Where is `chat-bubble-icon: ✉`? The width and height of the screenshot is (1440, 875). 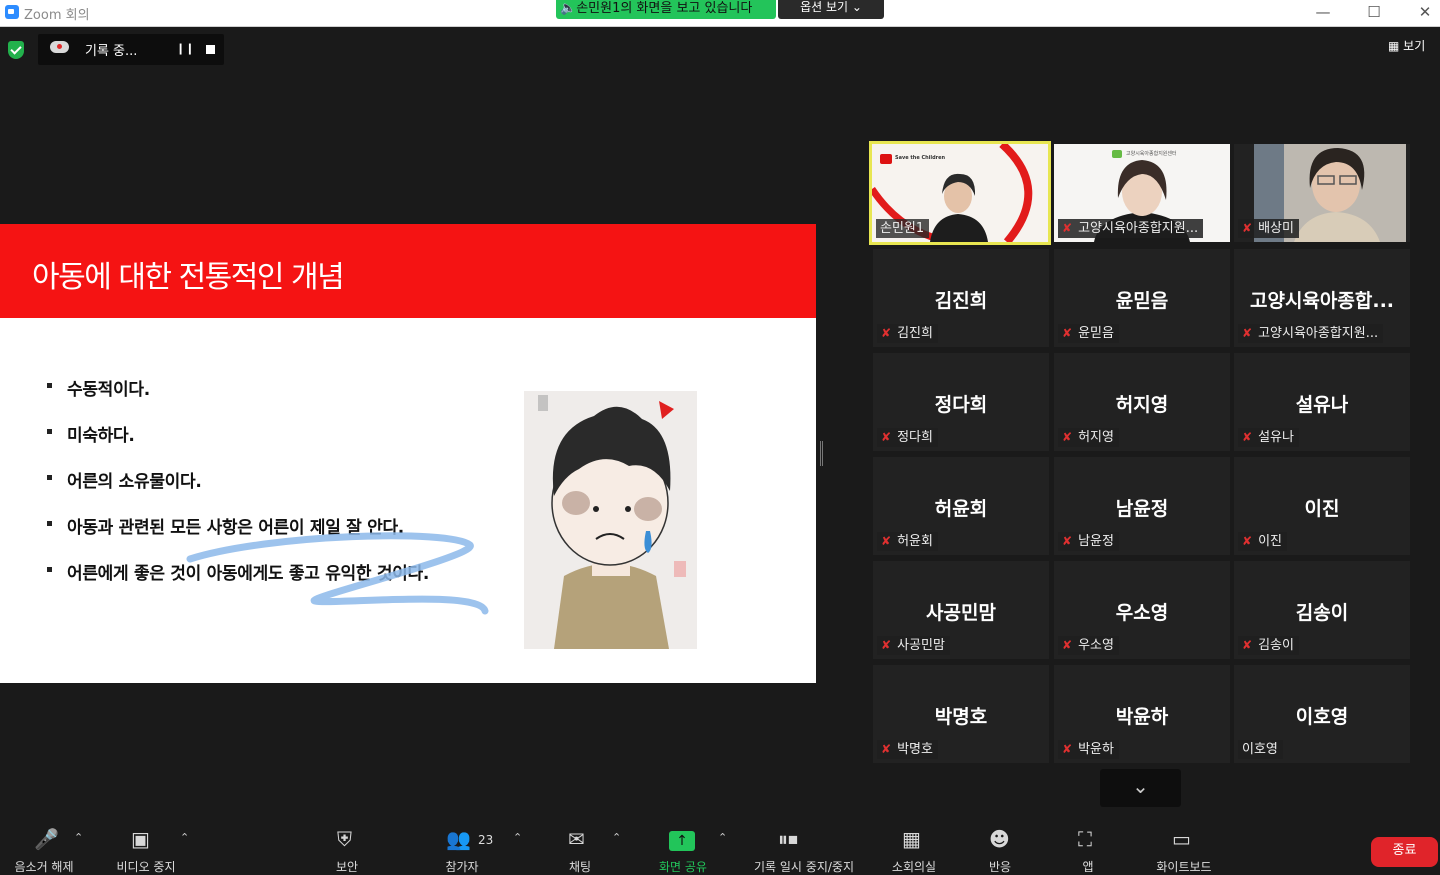
chat-bubble-icon: ✉ is located at coordinates (576, 839).